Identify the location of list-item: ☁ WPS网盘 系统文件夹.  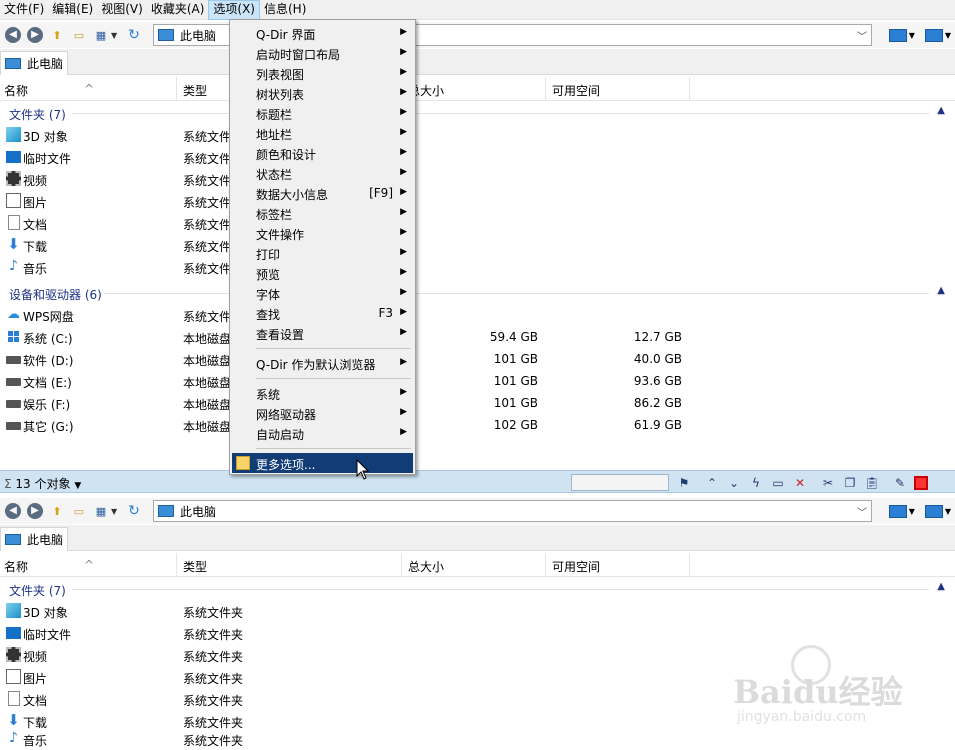
(477, 315).